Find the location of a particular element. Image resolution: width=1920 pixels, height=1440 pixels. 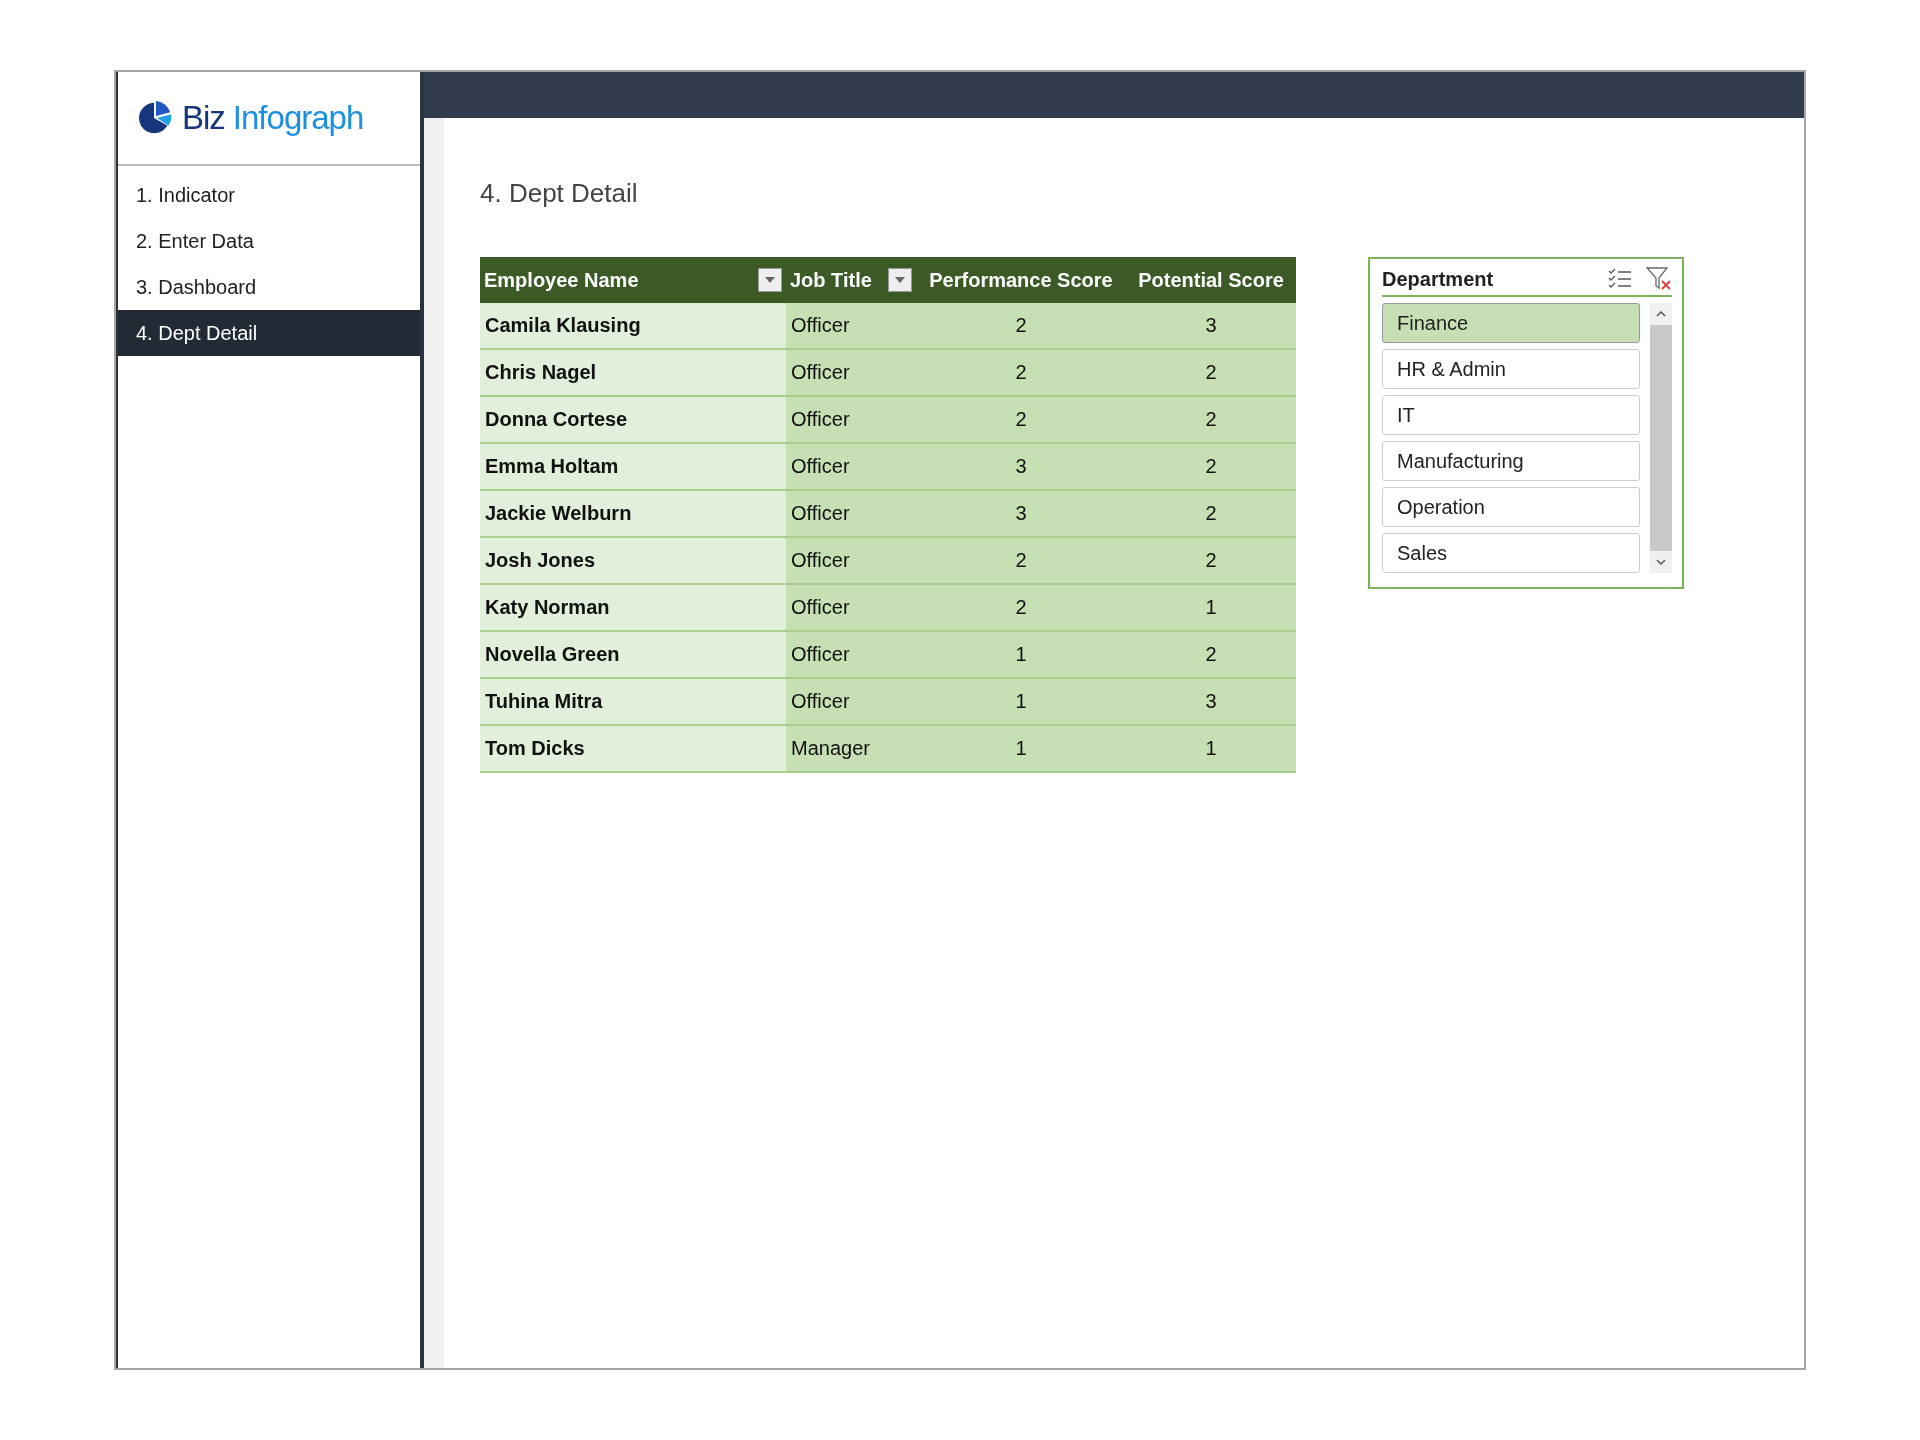

column-header: Potential Score is located at coordinates (1211, 280).